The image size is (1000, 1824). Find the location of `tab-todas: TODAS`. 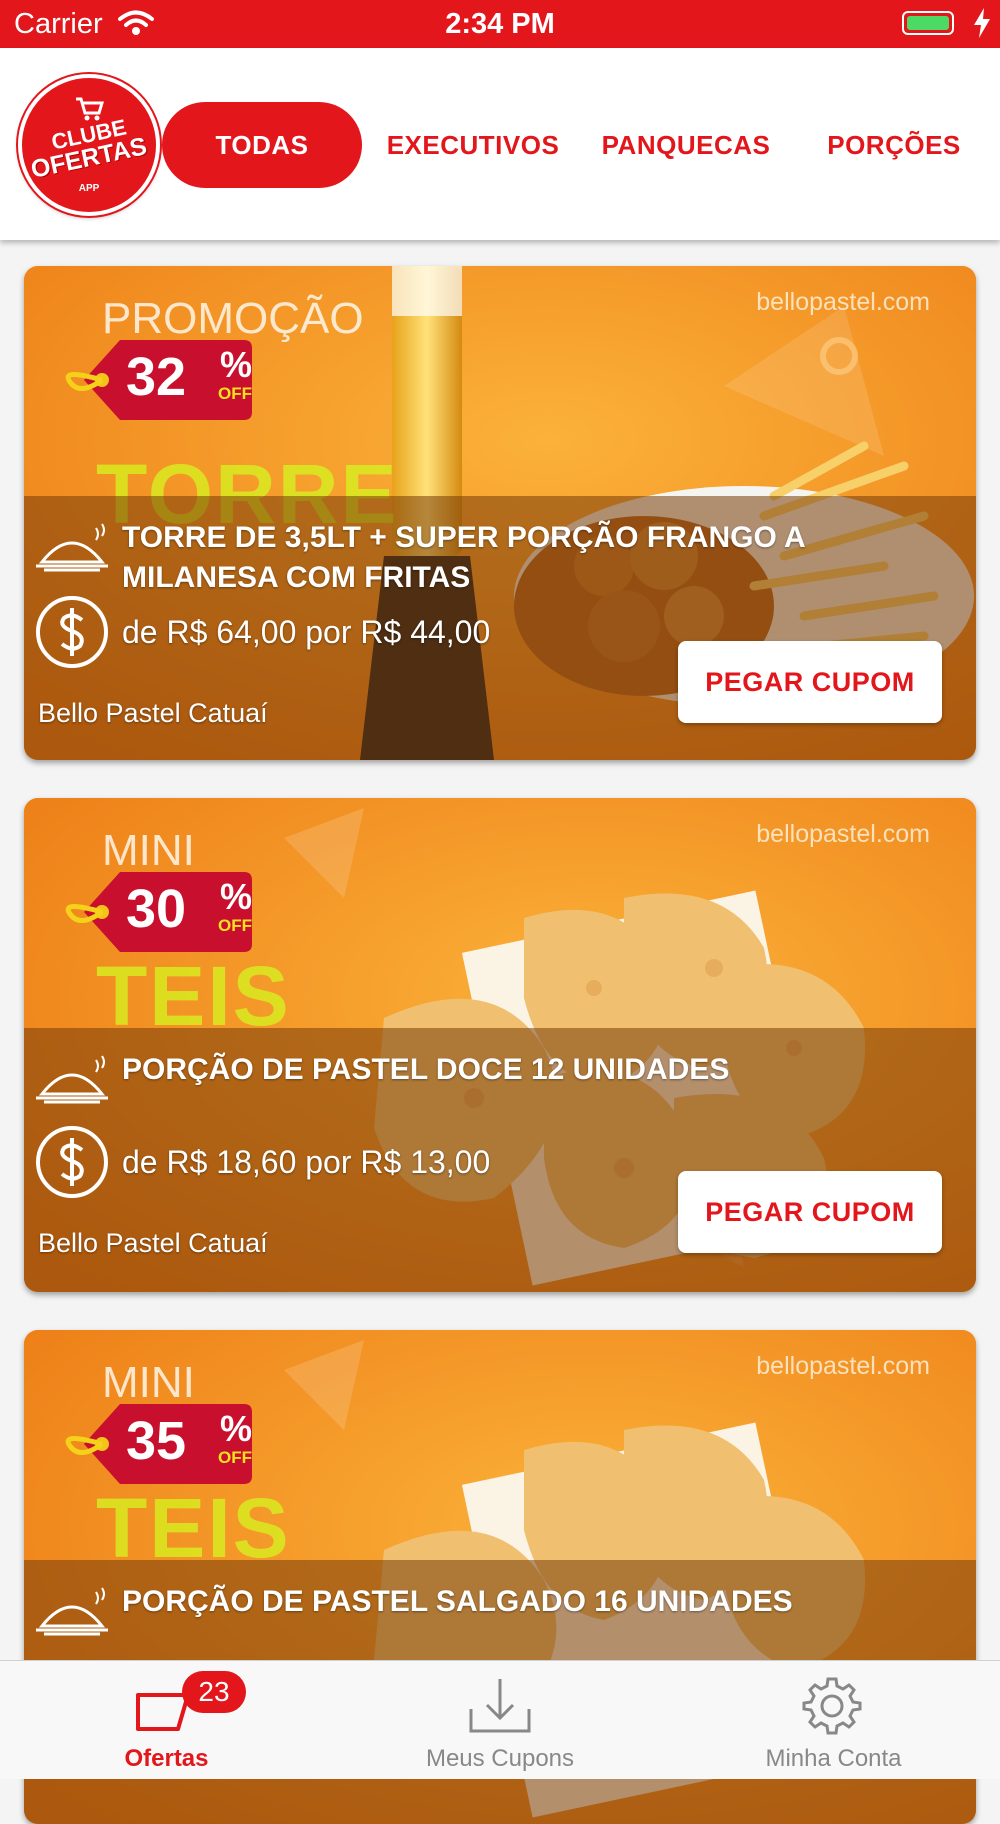

tab-todas: TODAS is located at coordinates (262, 145).